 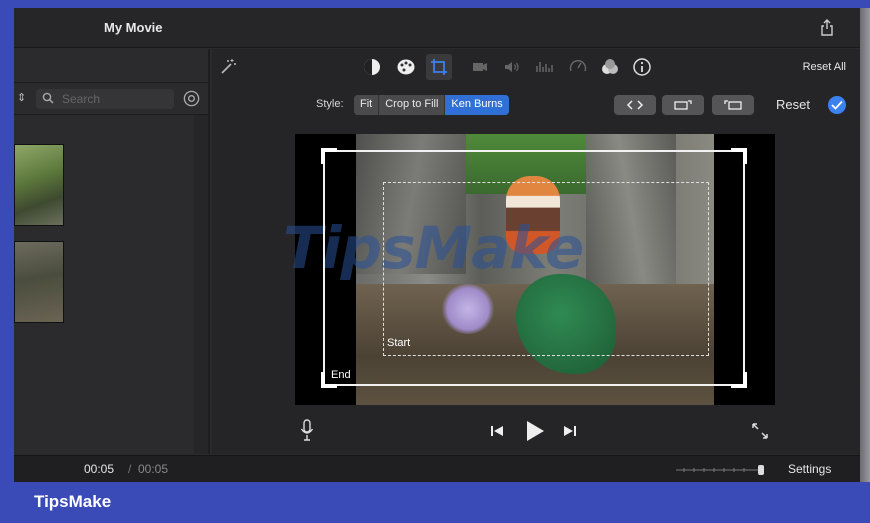 What do you see at coordinates (477, 105) in the screenshot?
I see `style-ken-burns-option: Ken Burns` at bounding box center [477, 105].